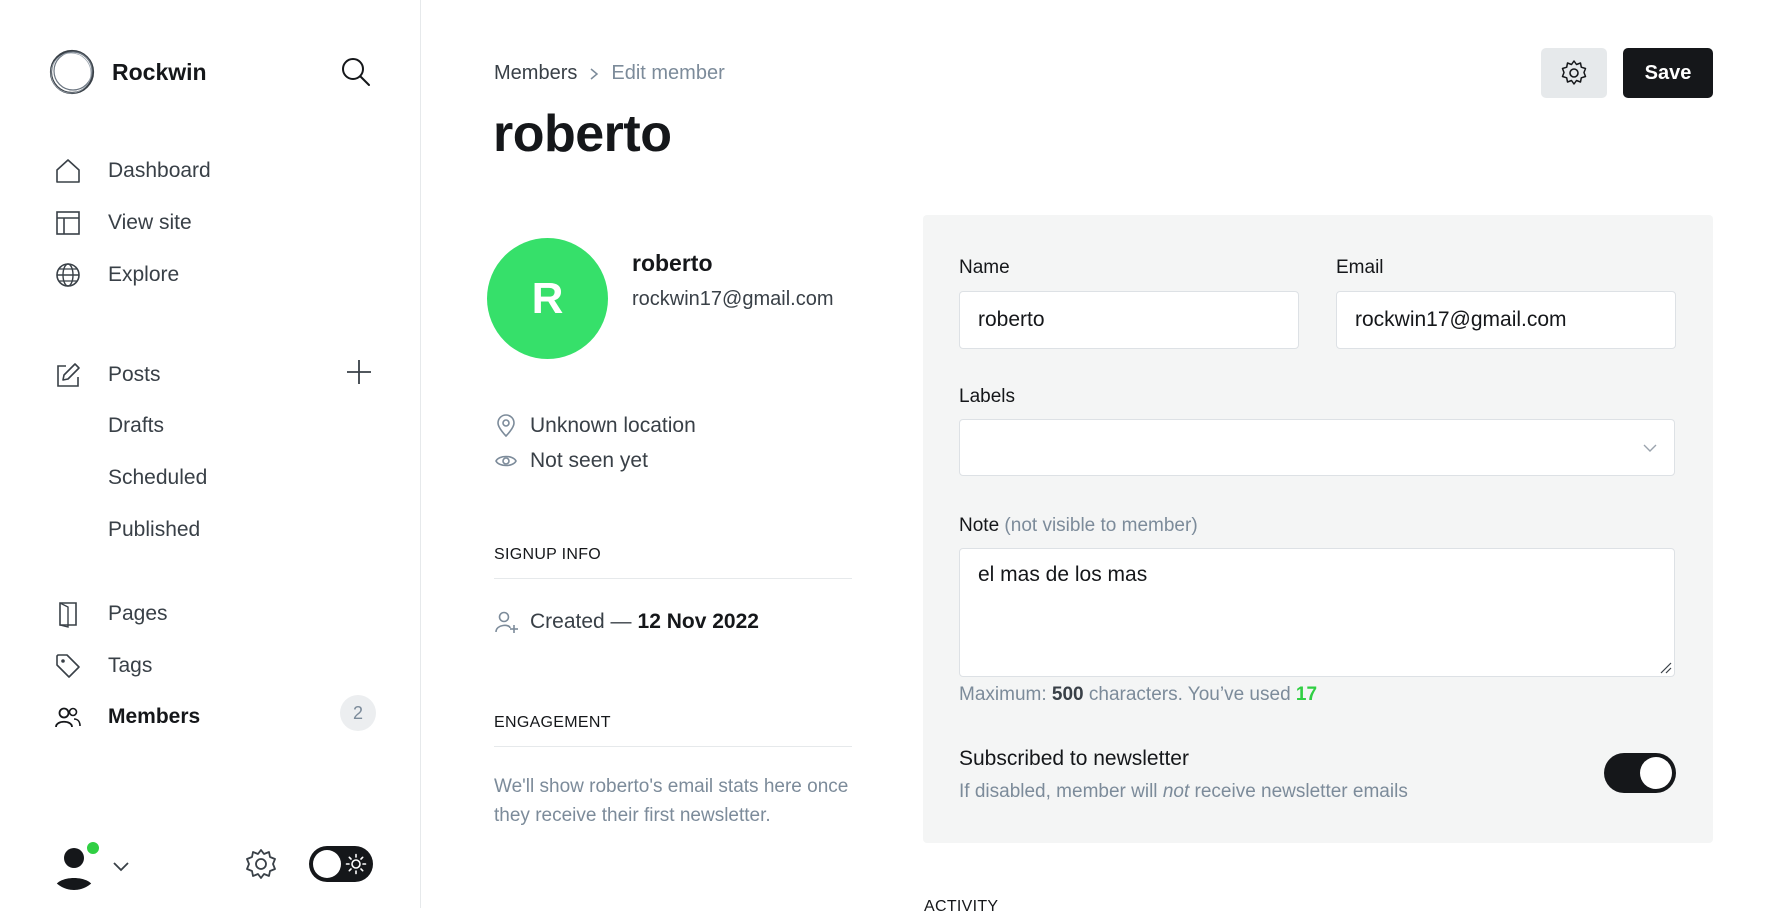  What do you see at coordinates (582, 134) in the screenshot?
I see `page-title: roberto` at bounding box center [582, 134].